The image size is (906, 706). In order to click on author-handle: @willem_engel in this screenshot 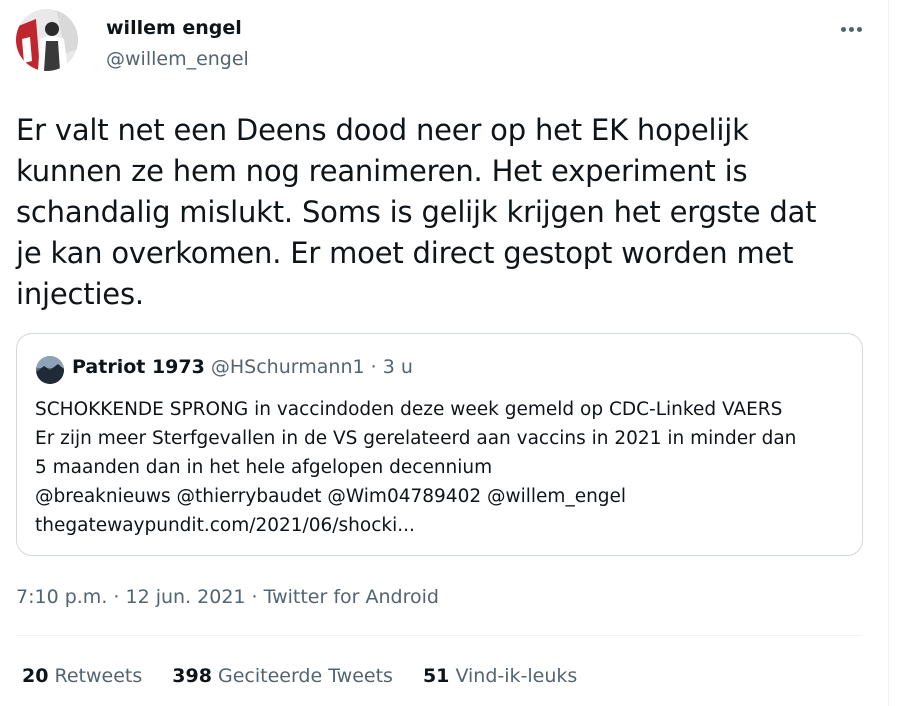, I will do `click(177, 59)`.